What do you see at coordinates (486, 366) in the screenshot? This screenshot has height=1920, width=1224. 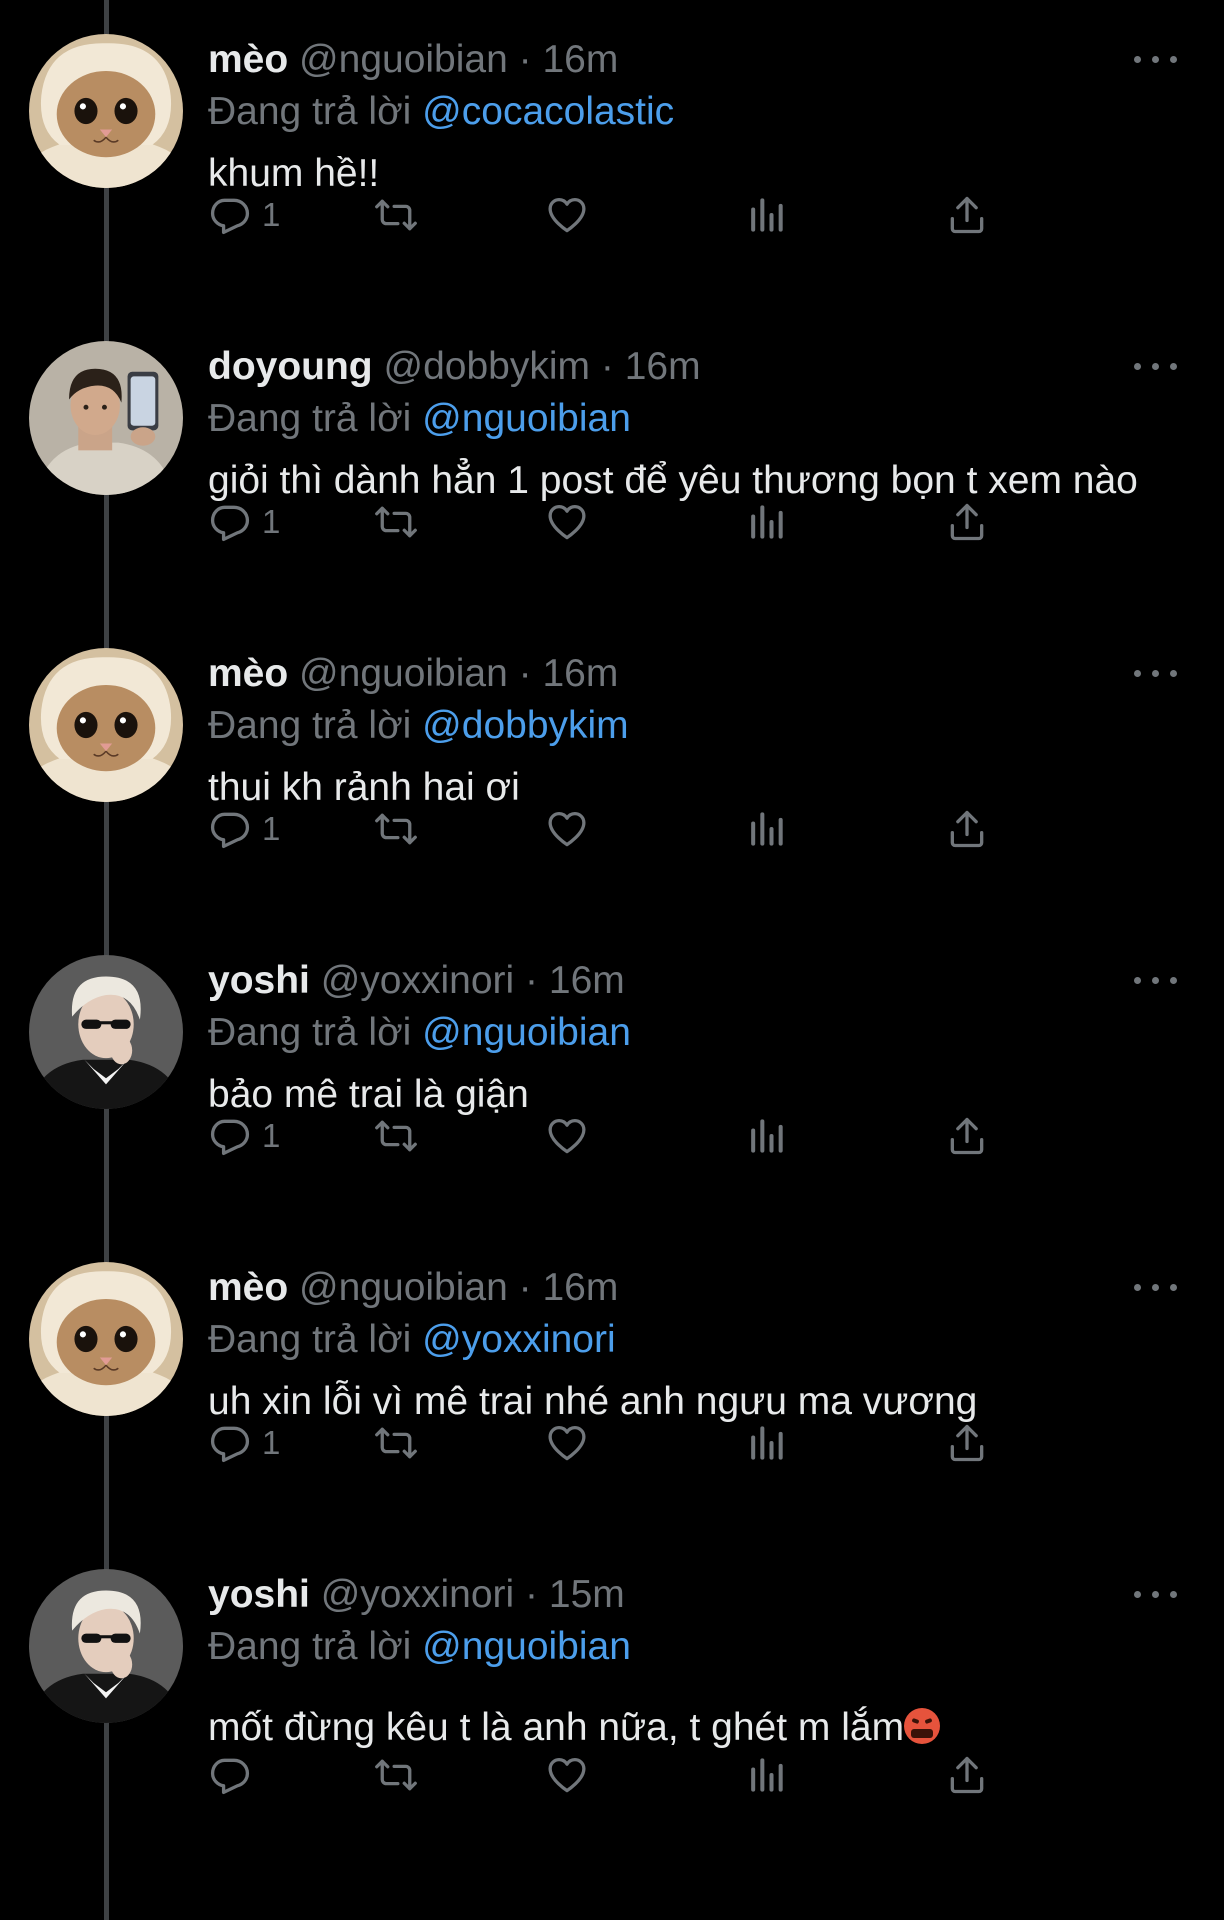 I see `user-handle: @dobbykim` at bounding box center [486, 366].